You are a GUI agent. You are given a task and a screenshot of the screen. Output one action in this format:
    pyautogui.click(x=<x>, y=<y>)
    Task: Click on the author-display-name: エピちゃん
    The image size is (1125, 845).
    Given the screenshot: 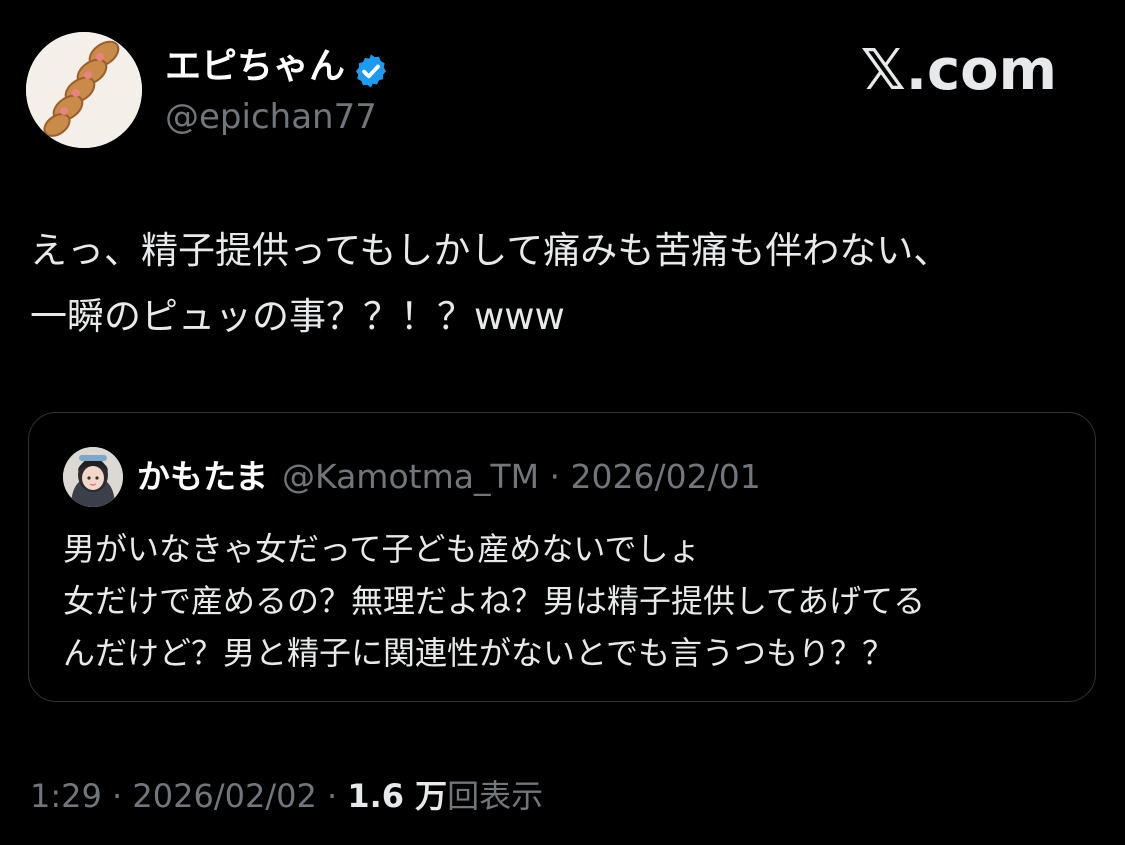 What is the action you would take?
    pyautogui.click(x=255, y=67)
    